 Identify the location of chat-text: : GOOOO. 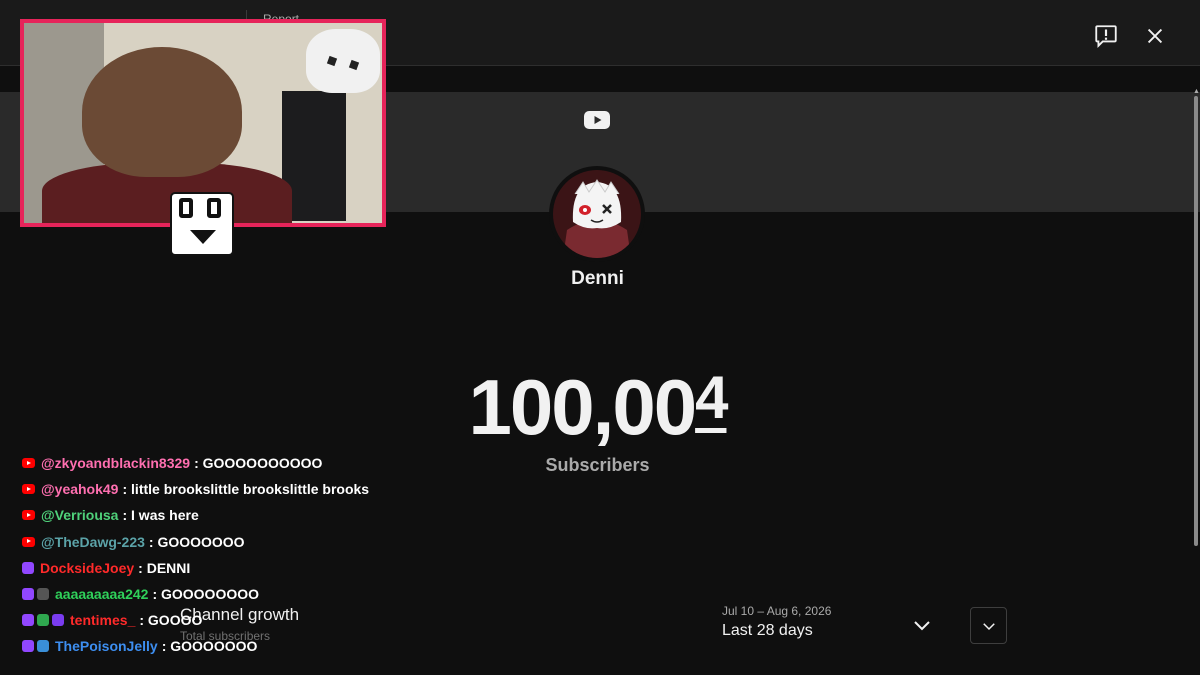
(171, 620).